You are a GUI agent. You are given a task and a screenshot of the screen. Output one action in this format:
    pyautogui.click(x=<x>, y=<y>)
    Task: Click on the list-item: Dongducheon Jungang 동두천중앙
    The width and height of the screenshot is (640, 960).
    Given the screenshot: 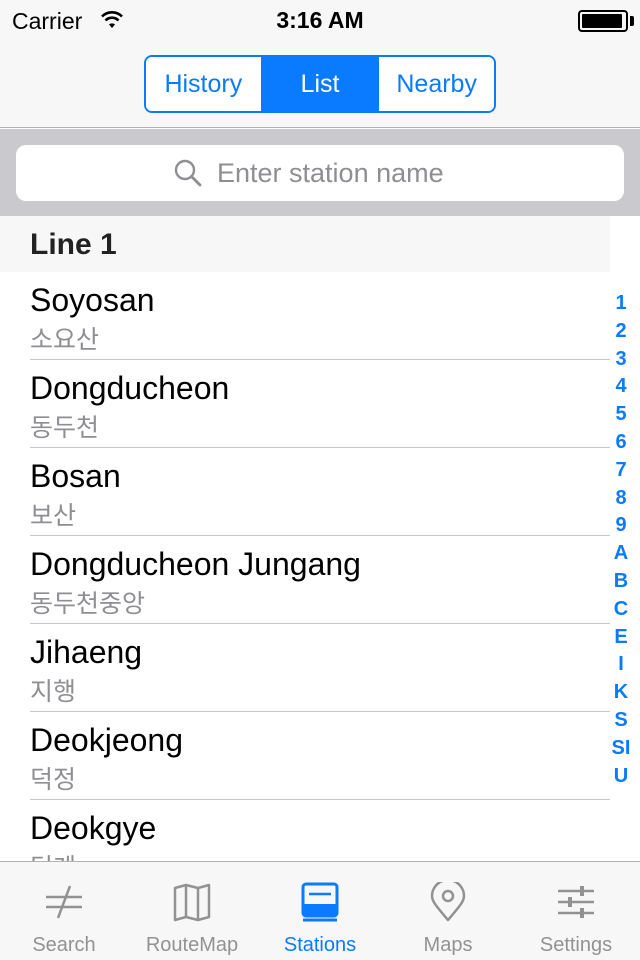 What is the action you would take?
    pyautogui.click(x=305, y=580)
    